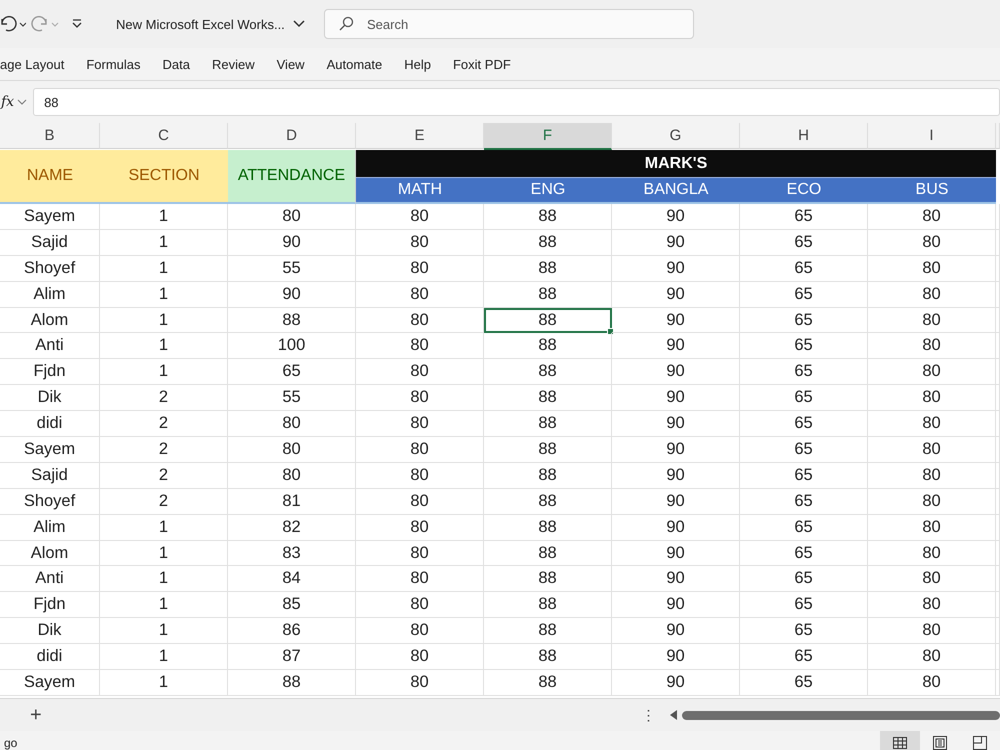 This screenshot has height=750, width=1000. Describe the element at coordinates (649, 715) in the screenshot. I see `more-button: ⋮` at that location.